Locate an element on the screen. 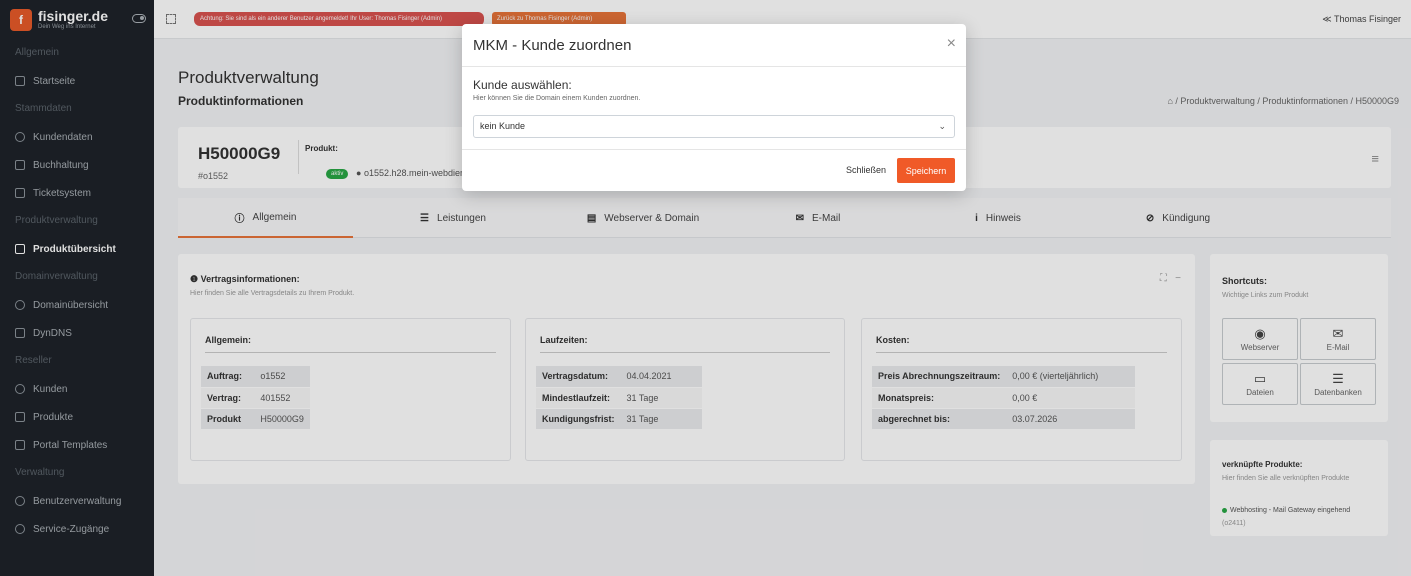 This screenshot has width=1411, height=576. save-button: Speichern is located at coordinates (926, 170).